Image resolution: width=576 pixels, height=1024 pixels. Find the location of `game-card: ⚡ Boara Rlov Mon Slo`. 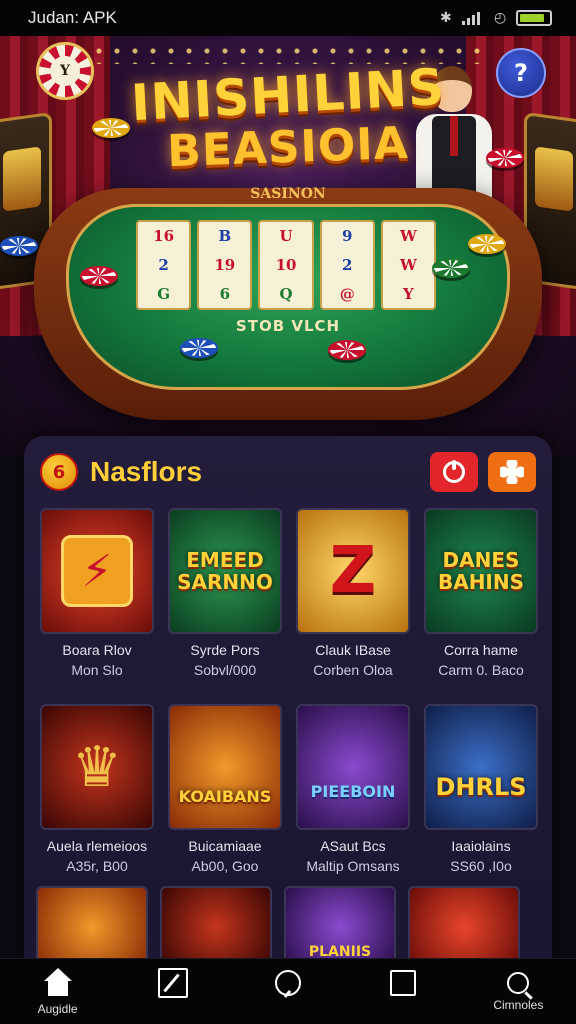

game-card: ⚡ Boara Rlov Mon Slo is located at coordinates (97, 593).